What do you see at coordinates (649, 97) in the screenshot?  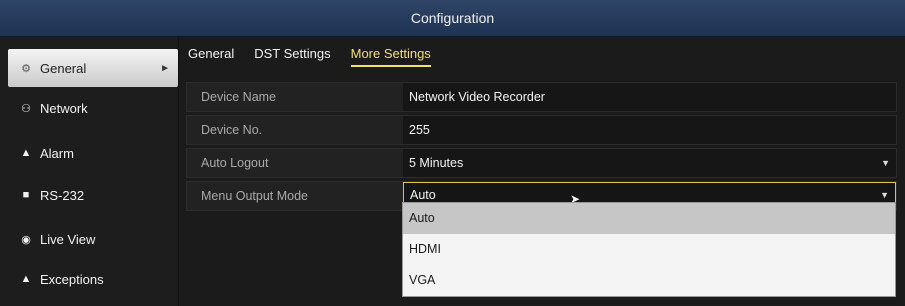 I see `device-name-field: Network Video Recorder` at bounding box center [649, 97].